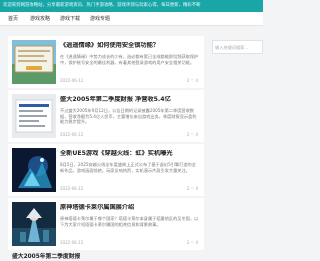 This screenshot has height=261, width=320. I want to click on article-title: 盛大2005年第二季度财报 净营收5.4亿, so click(130, 100).